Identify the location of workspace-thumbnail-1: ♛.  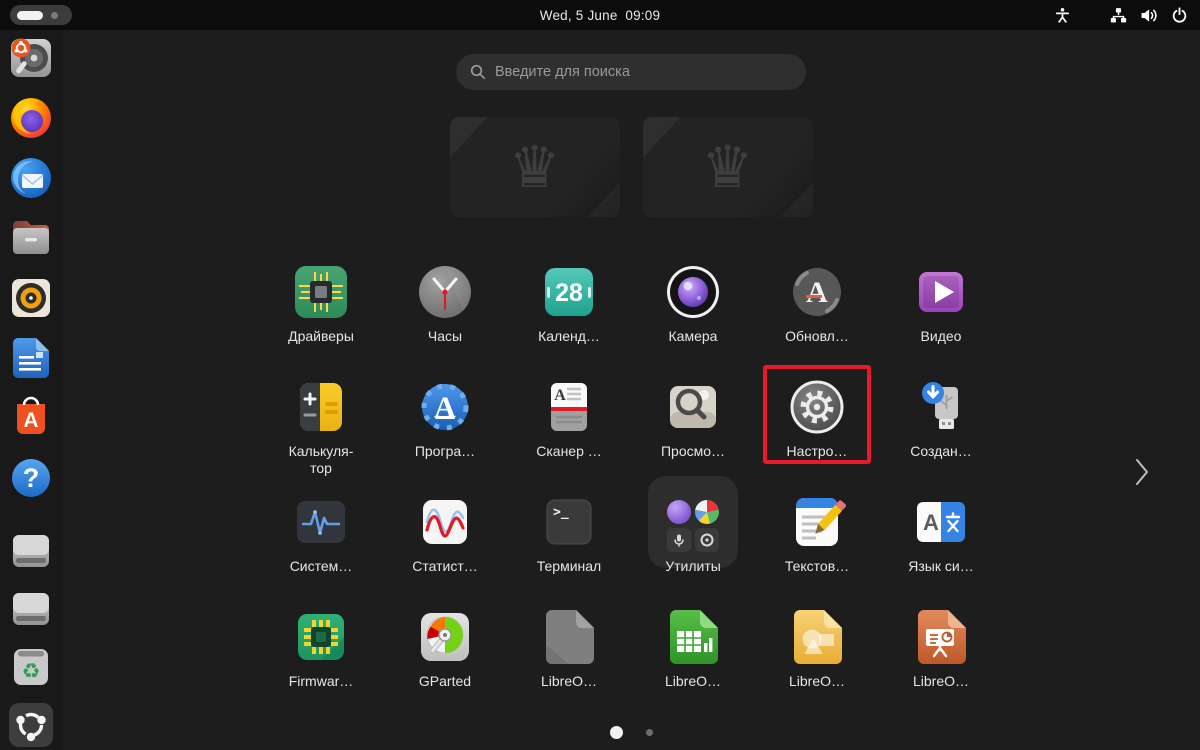
(534, 167).